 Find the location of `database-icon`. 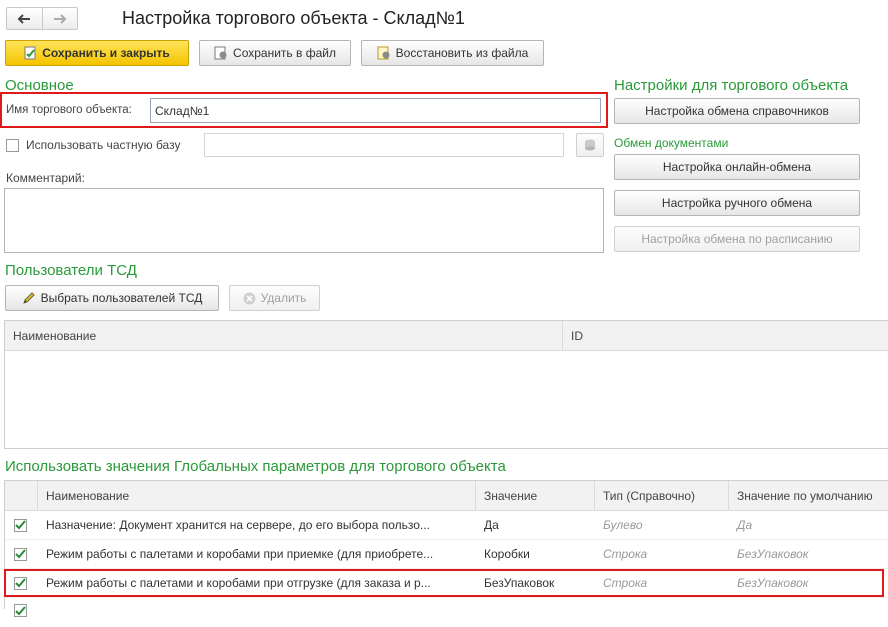

database-icon is located at coordinates (590, 145).